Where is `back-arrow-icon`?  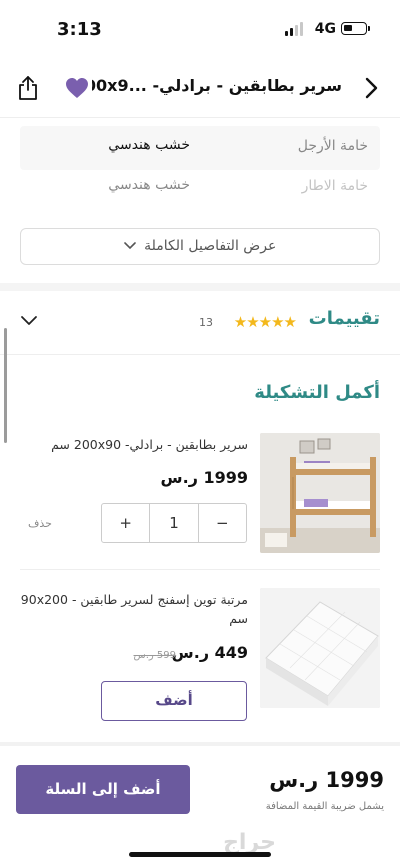
back-arrow-icon is located at coordinates (370, 88).